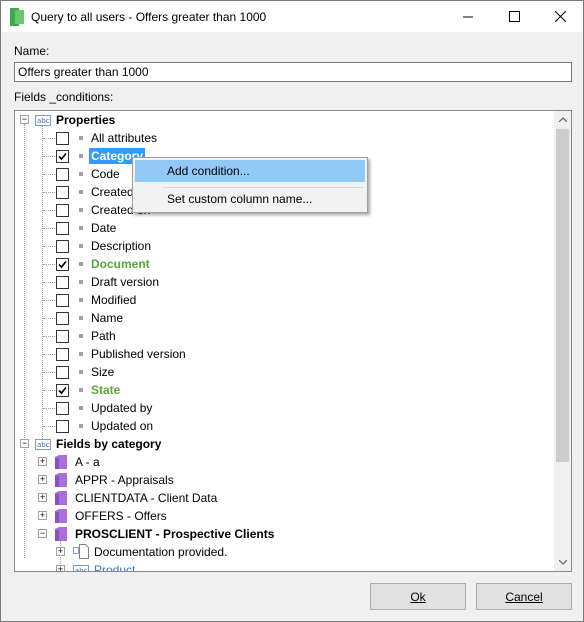 This screenshot has width=584, height=622. What do you see at coordinates (161, 552) in the screenshot?
I see `tree-node-label: Documentation provided.` at bounding box center [161, 552].